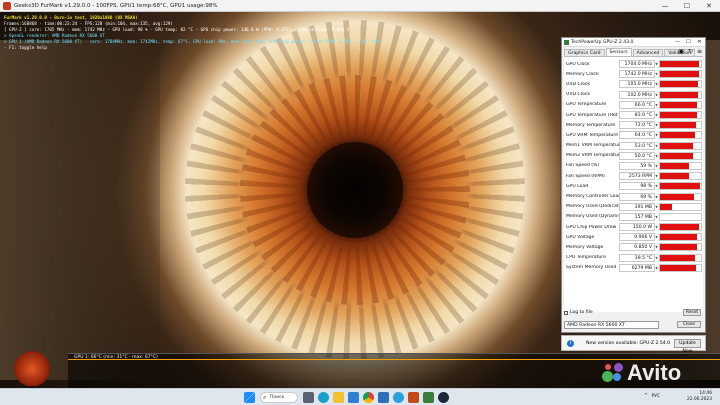 The height and width of the screenshot is (405, 720). Describe the element at coordinates (699, 397) in the screenshot. I see `clock: 14:46 22.06.2023` at that location.